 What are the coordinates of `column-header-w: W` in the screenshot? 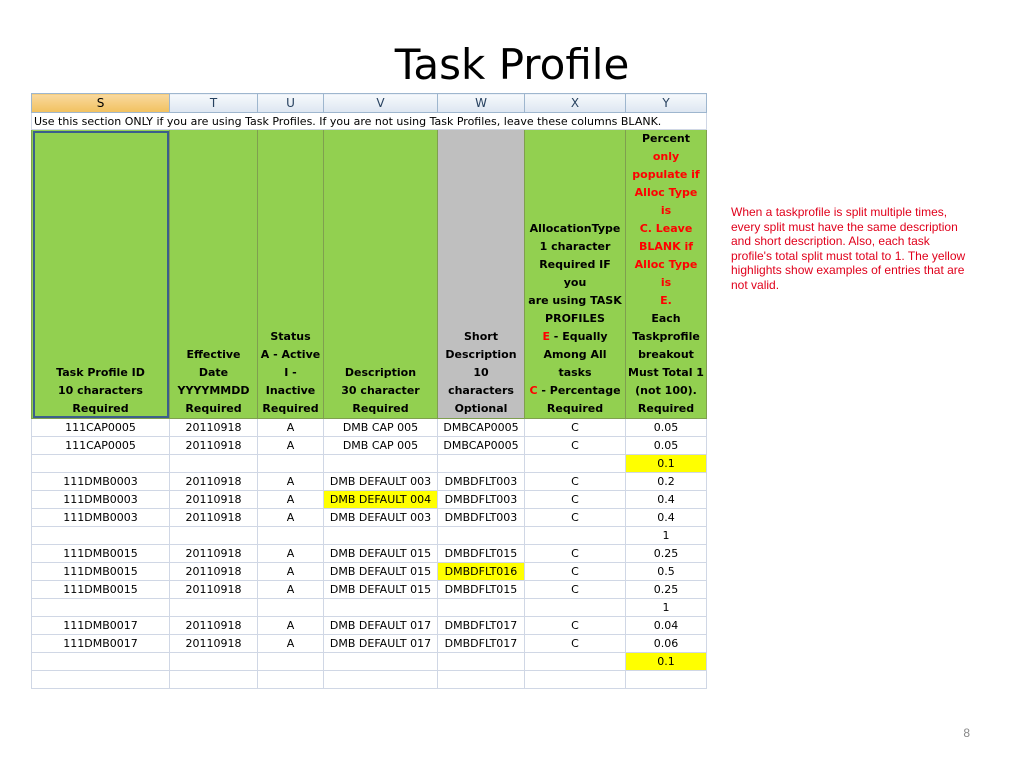 It's located at (481, 103).